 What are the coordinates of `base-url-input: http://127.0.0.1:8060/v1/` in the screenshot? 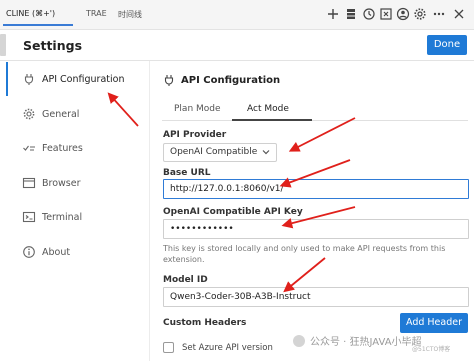 It's located at (316, 189).